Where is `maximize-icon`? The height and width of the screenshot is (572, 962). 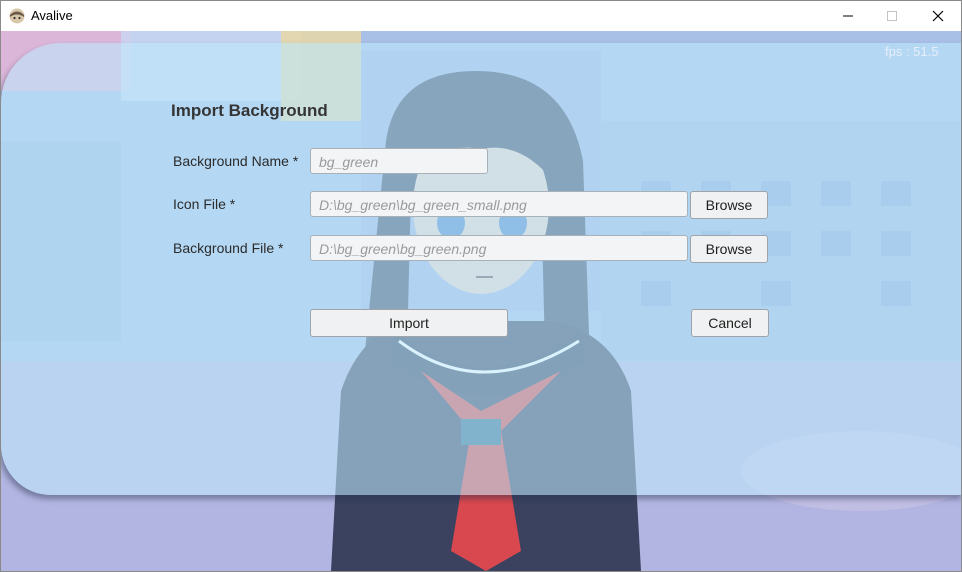 maximize-icon is located at coordinates (892, 16).